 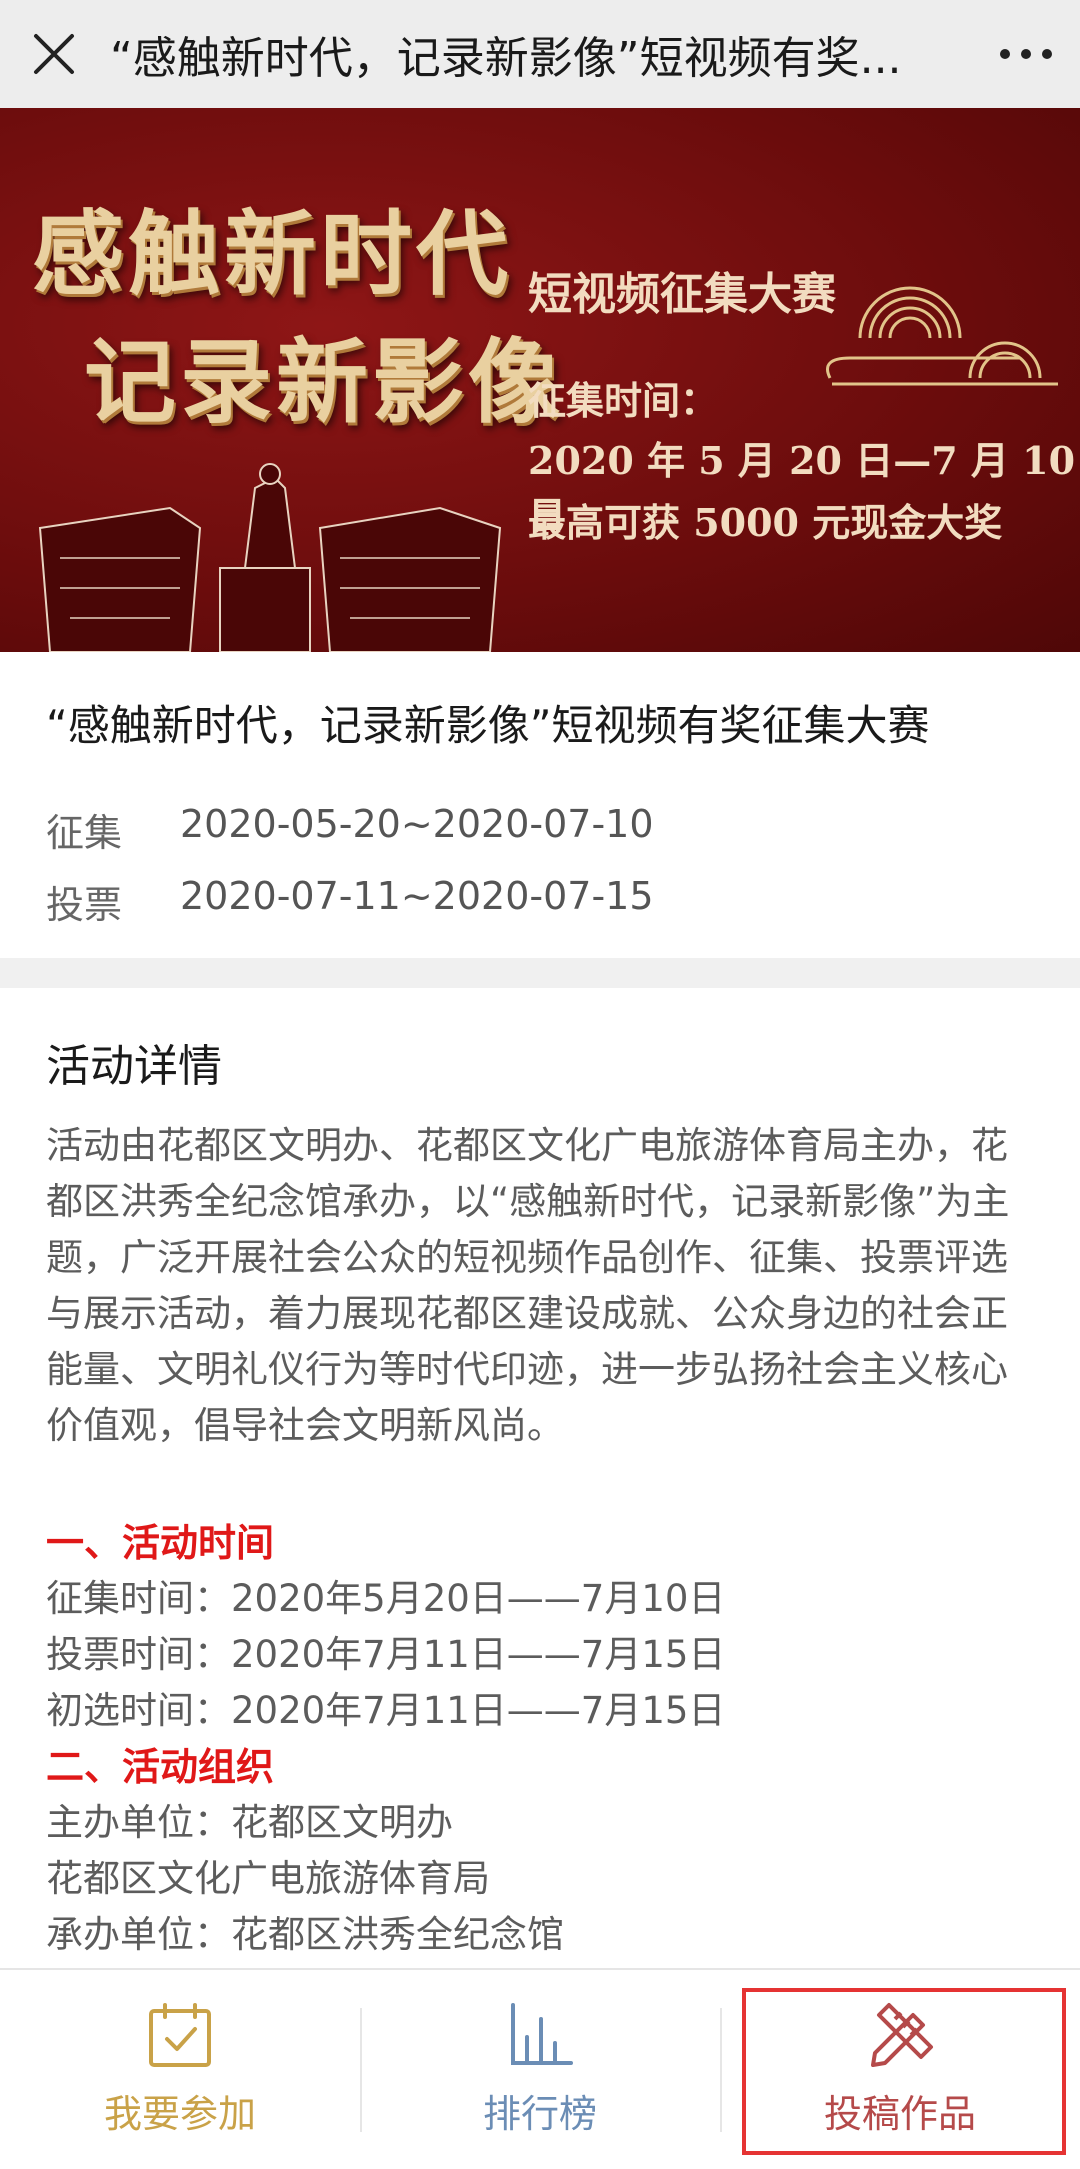 I want to click on highlight-box, so click(x=904, y=2071).